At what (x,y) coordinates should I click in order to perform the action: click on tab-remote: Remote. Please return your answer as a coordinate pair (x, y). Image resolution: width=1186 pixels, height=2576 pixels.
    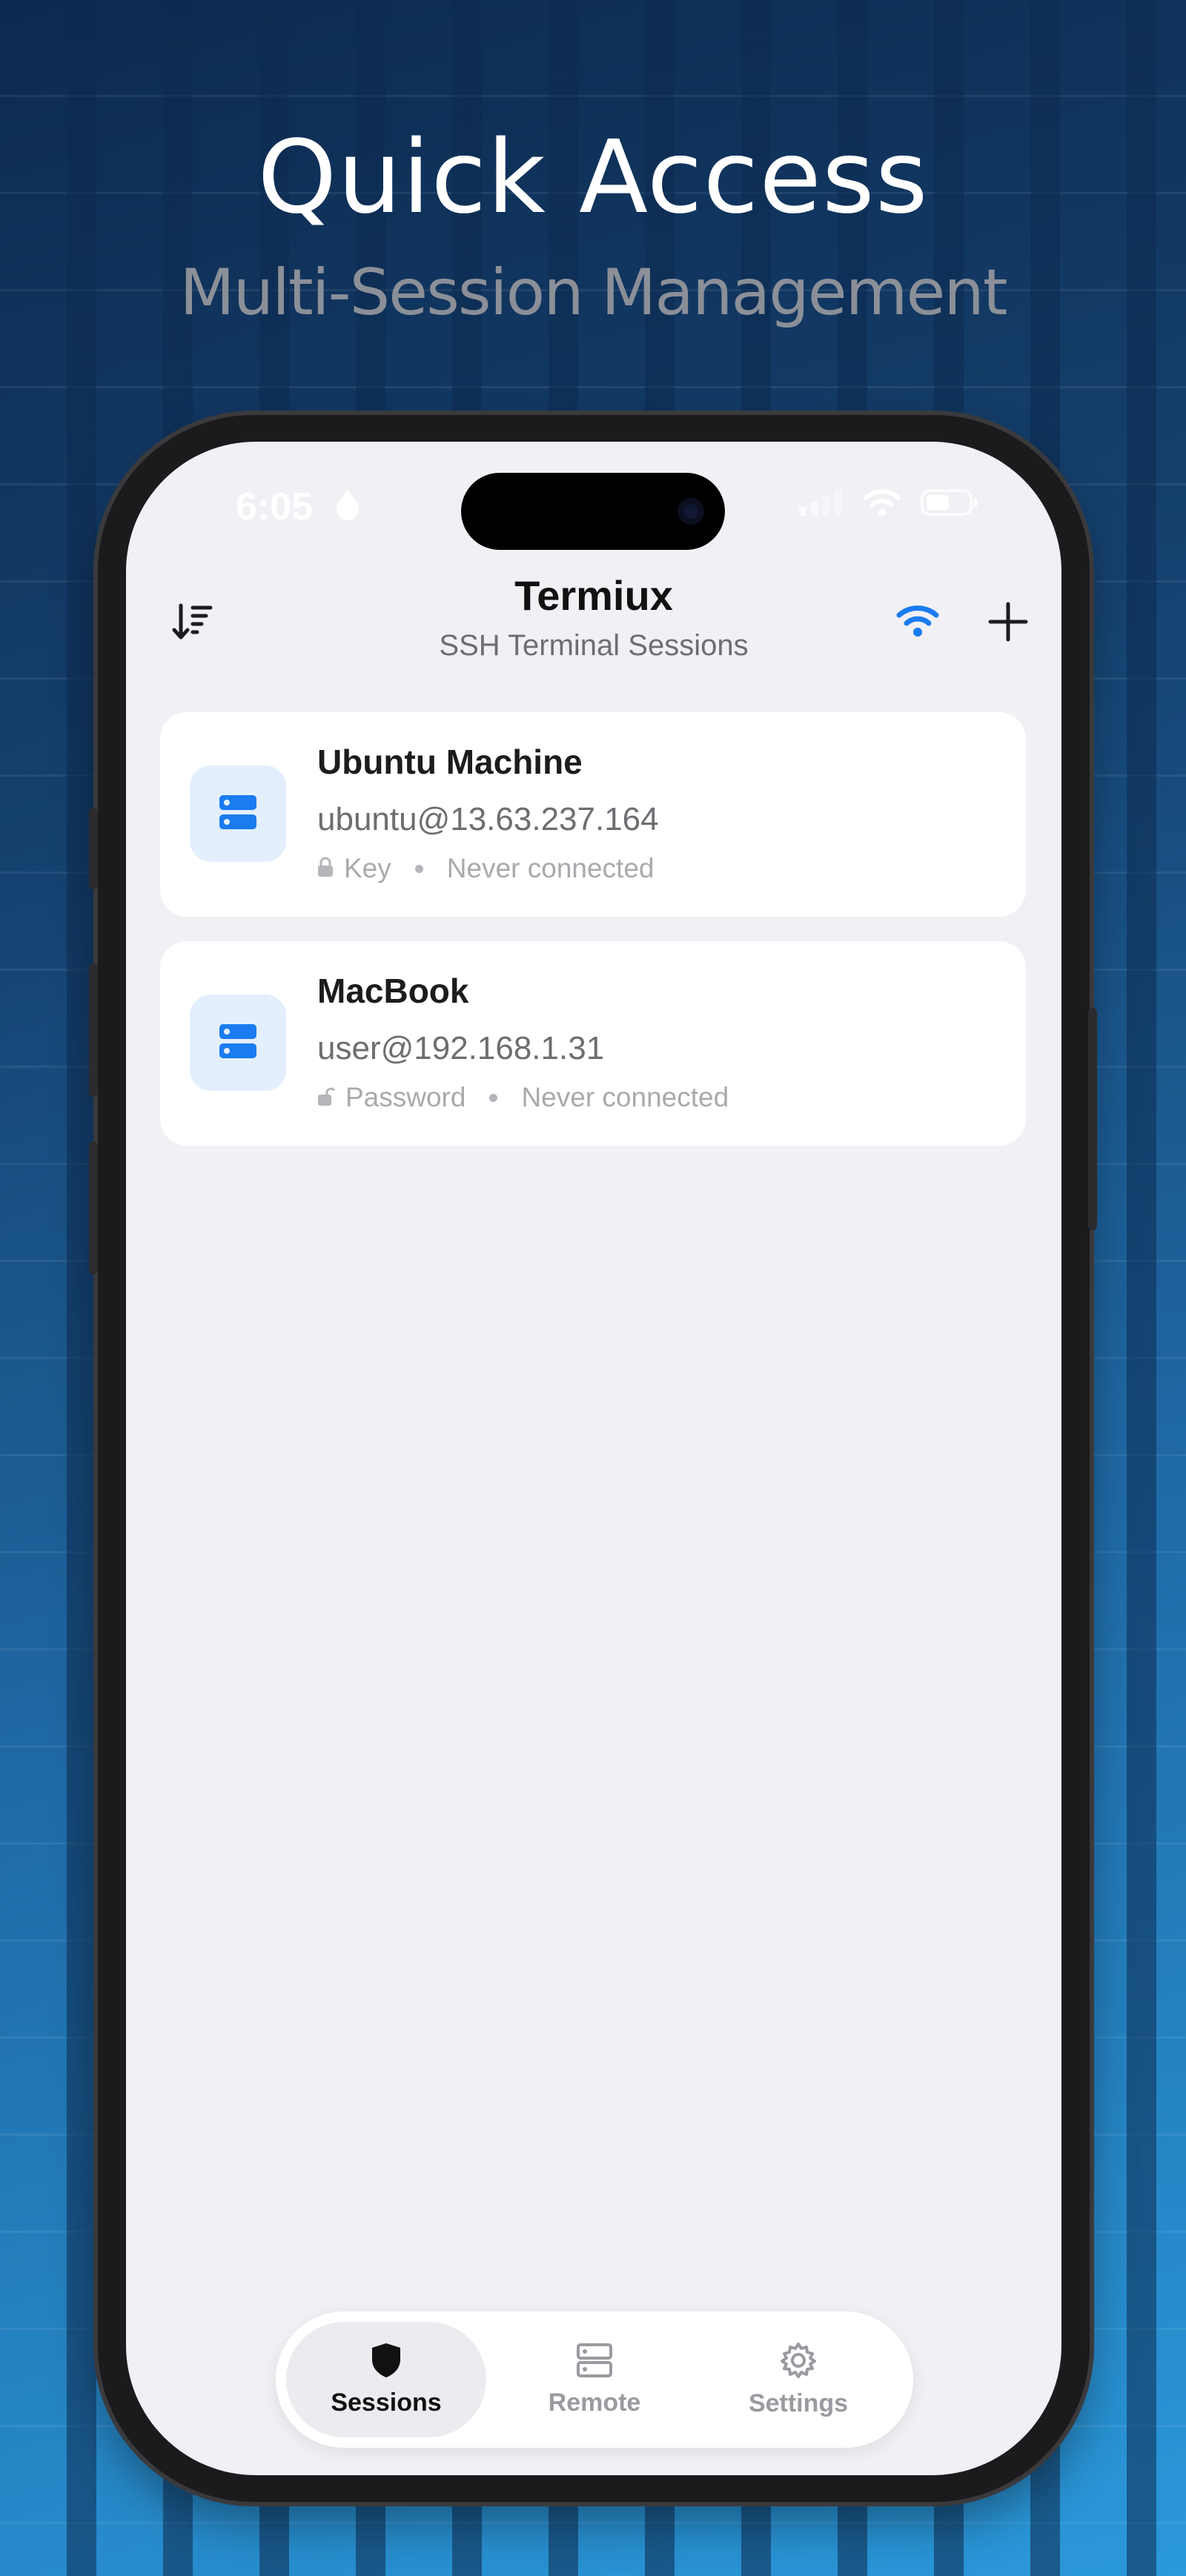
    Looking at the image, I should click on (594, 2379).